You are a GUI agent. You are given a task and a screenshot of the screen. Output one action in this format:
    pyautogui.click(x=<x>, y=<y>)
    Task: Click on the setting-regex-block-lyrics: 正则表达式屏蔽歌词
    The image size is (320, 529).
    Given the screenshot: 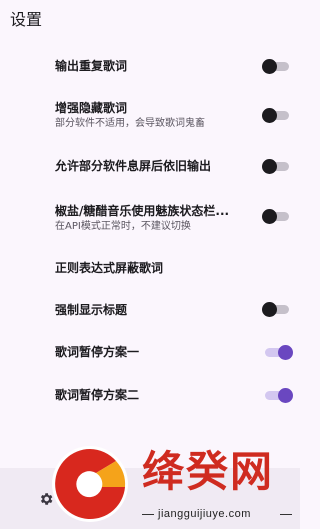 What is the action you would take?
    pyautogui.click(x=150, y=269)
    